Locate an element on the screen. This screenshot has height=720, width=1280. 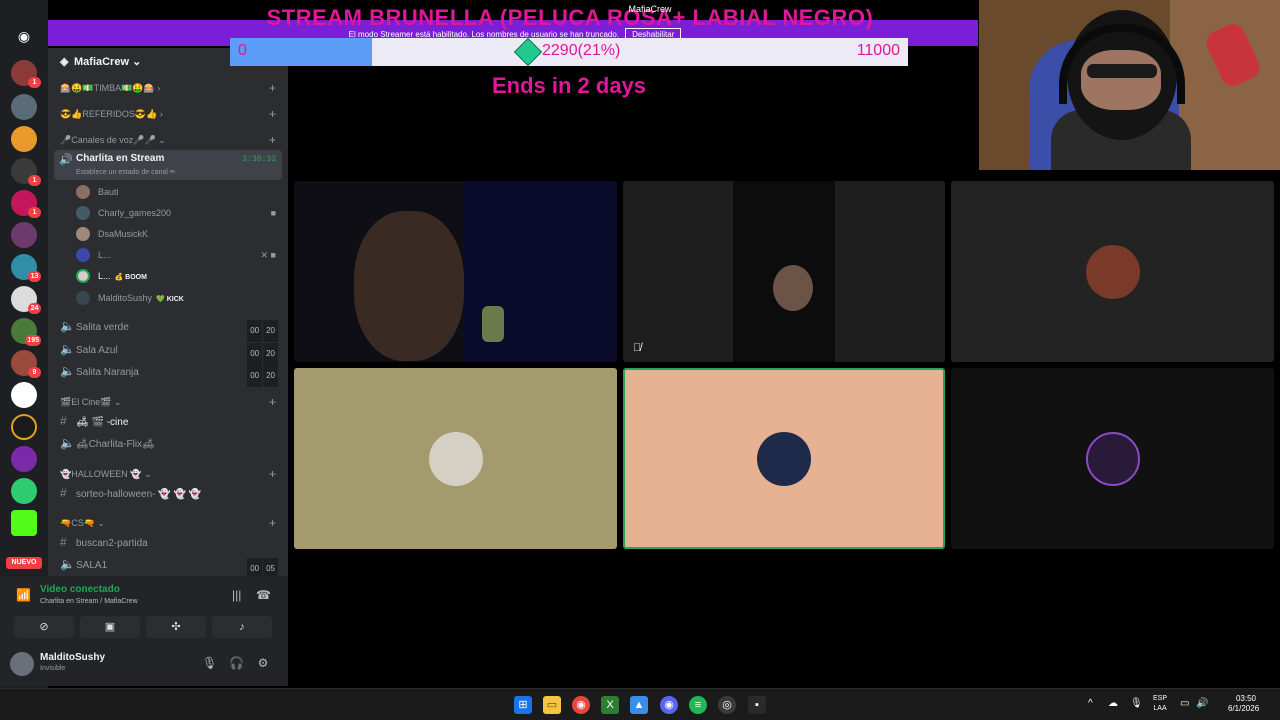
server-icon: 24 is located at coordinates (26, 300).